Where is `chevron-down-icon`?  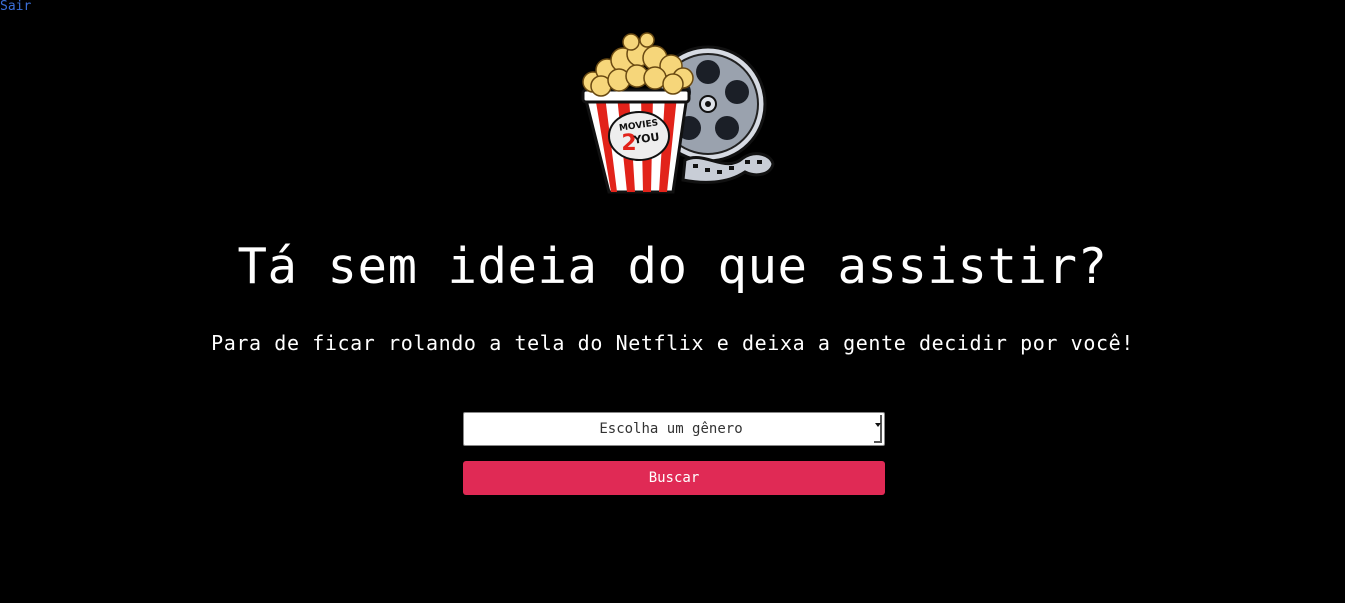
chevron-down-icon is located at coordinates (878, 425).